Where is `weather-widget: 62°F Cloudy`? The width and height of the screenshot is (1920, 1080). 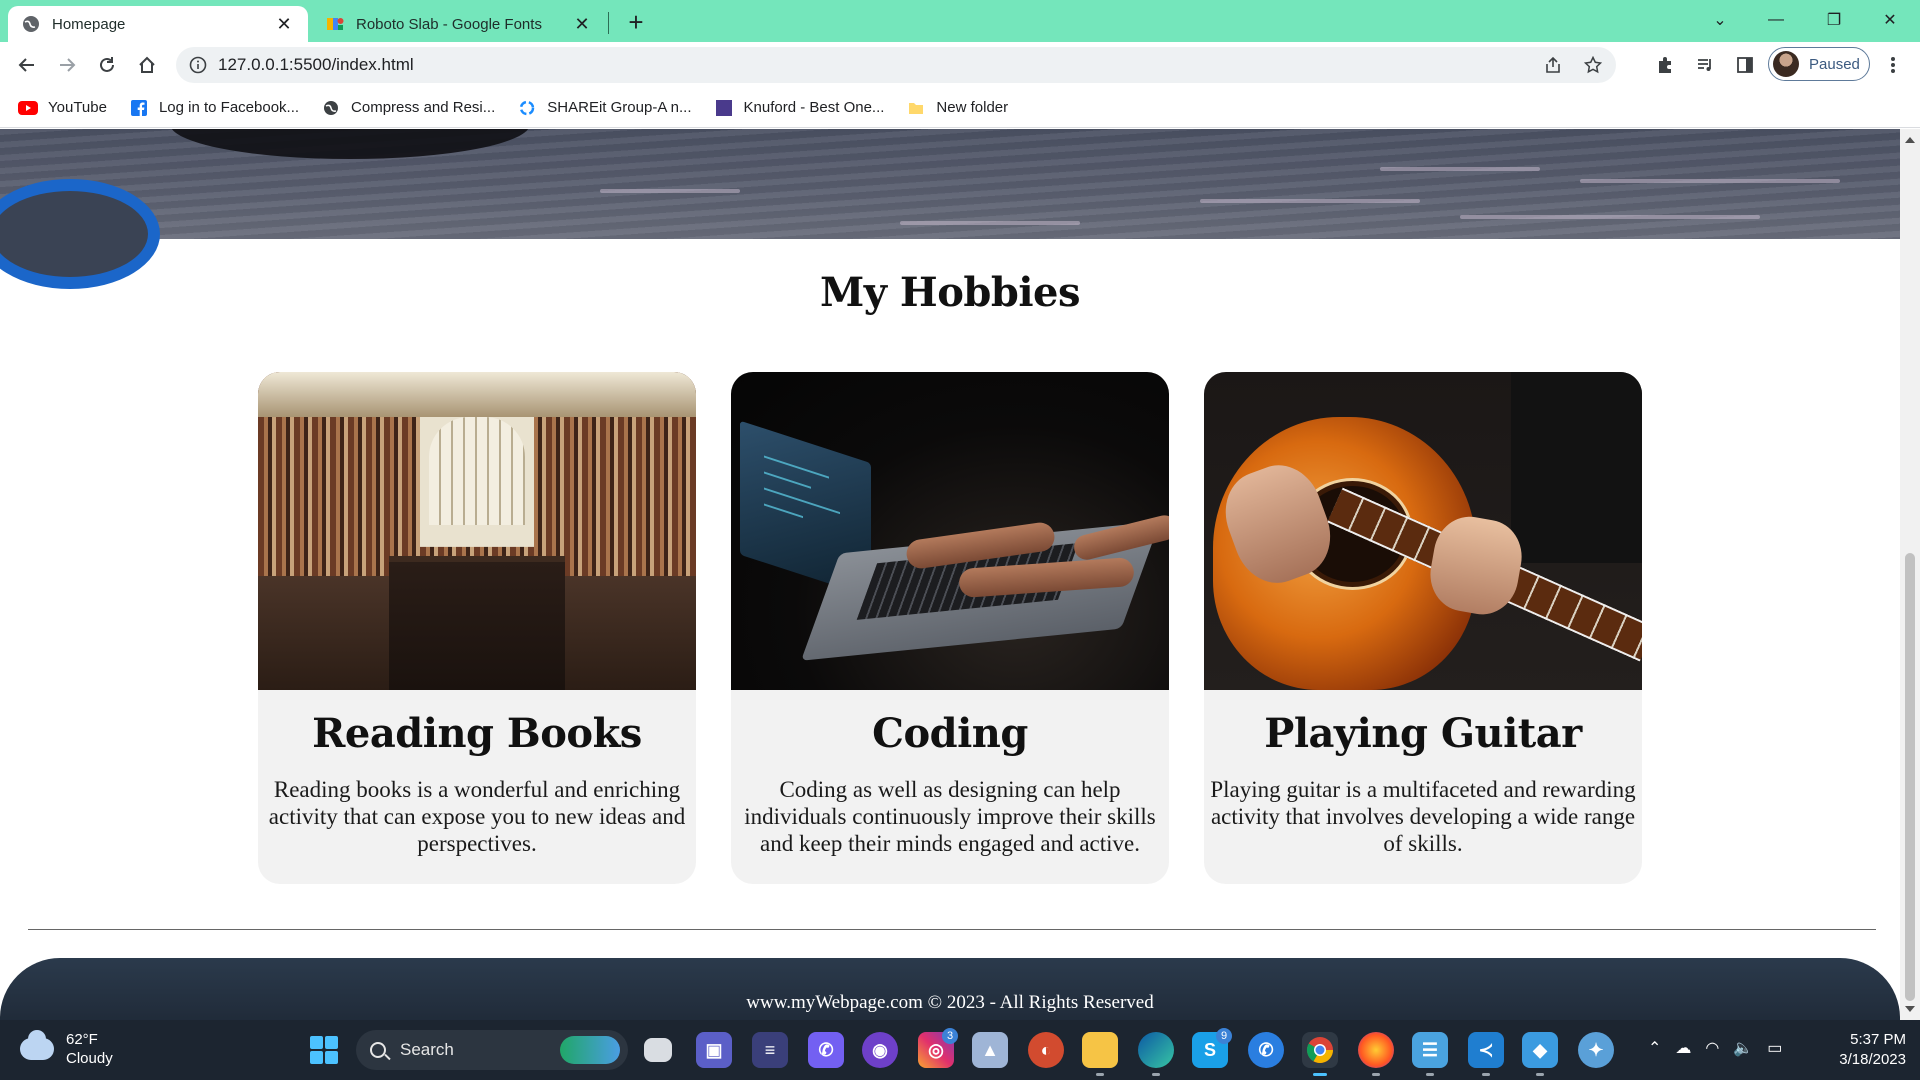 weather-widget: 62°F Cloudy is located at coordinates (66, 1049).